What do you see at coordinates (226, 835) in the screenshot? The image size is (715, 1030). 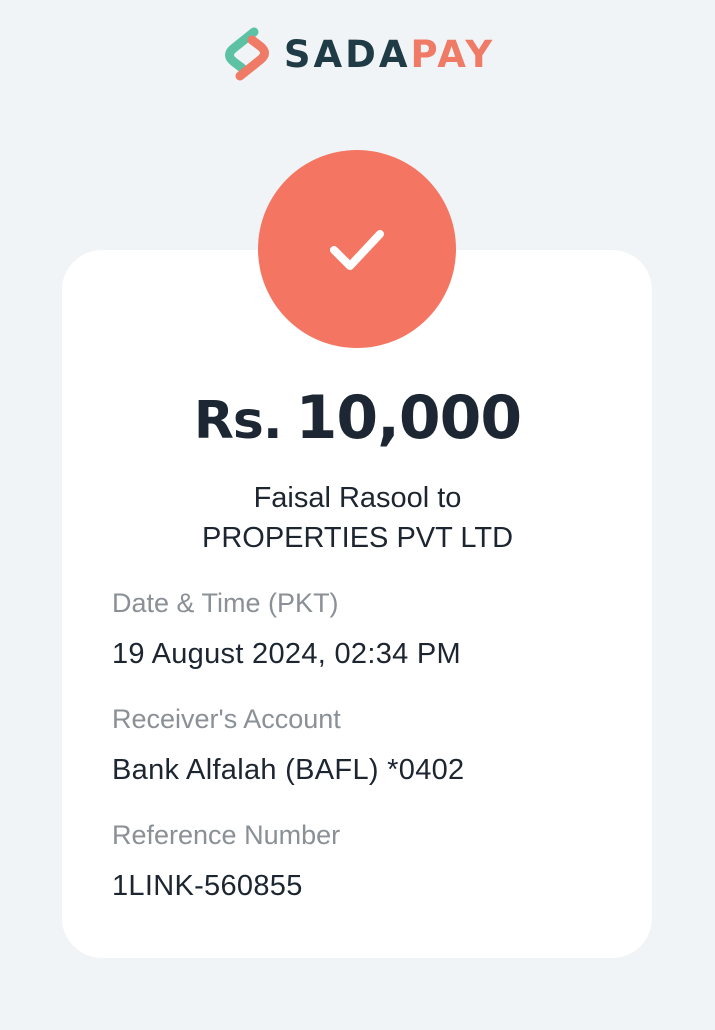 I see `reference-number-label: Reference Number` at bounding box center [226, 835].